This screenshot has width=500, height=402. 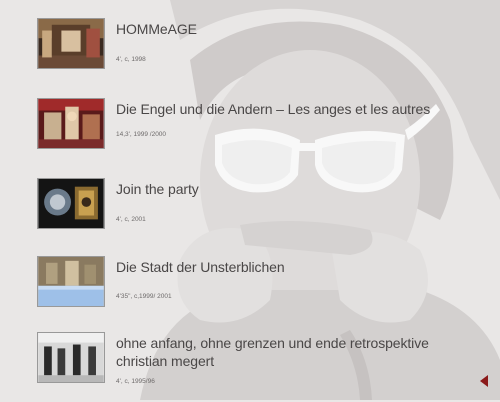 What do you see at coordinates (200, 267) in the screenshot?
I see `work-title: Die Stadt der Unsterblichen` at bounding box center [200, 267].